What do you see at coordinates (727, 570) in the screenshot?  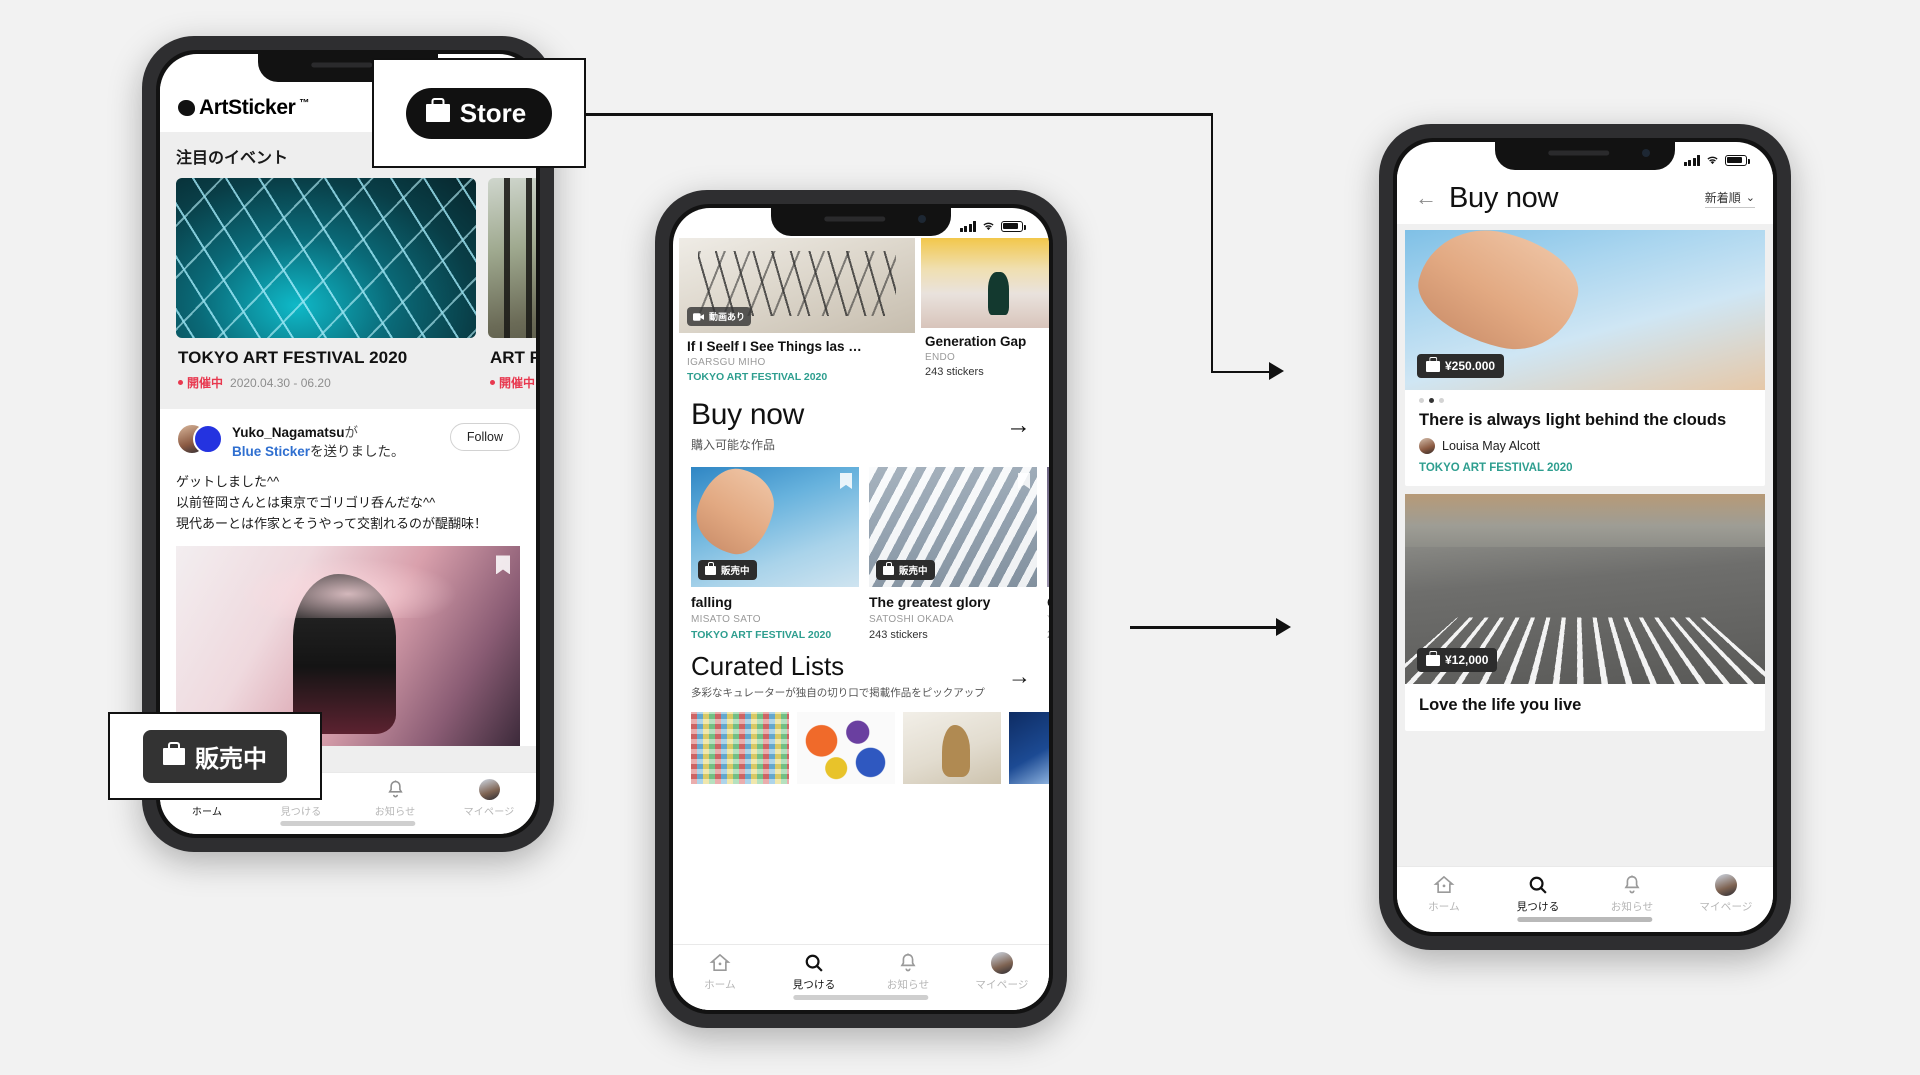 I see `on-sale-badge: 販売中` at bounding box center [727, 570].